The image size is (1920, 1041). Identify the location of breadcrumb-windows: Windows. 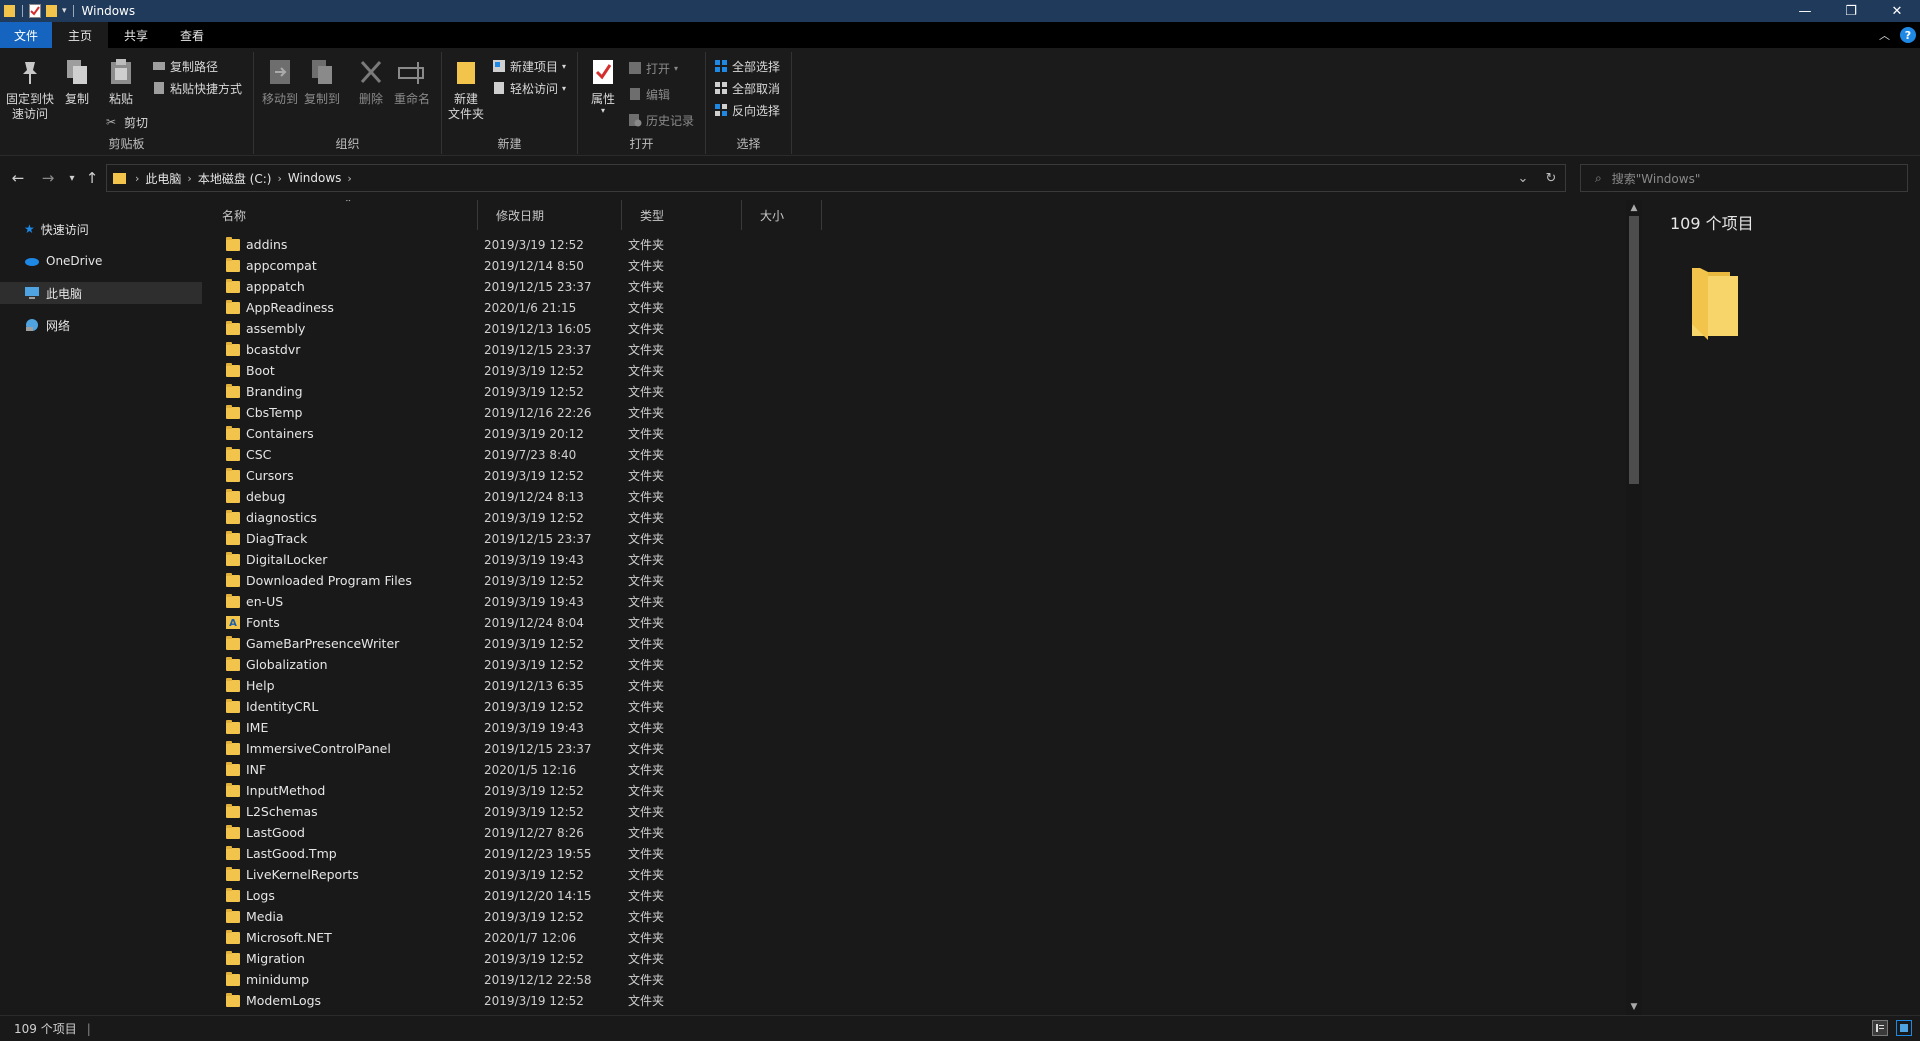
(315, 178).